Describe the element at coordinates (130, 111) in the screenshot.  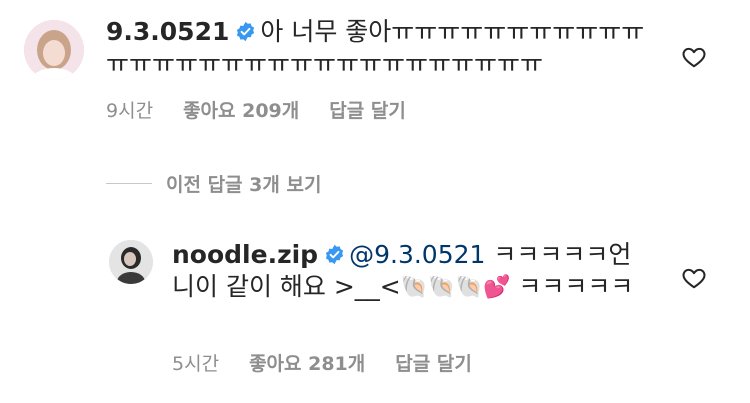
I see `comment-time: 9시간` at that location.